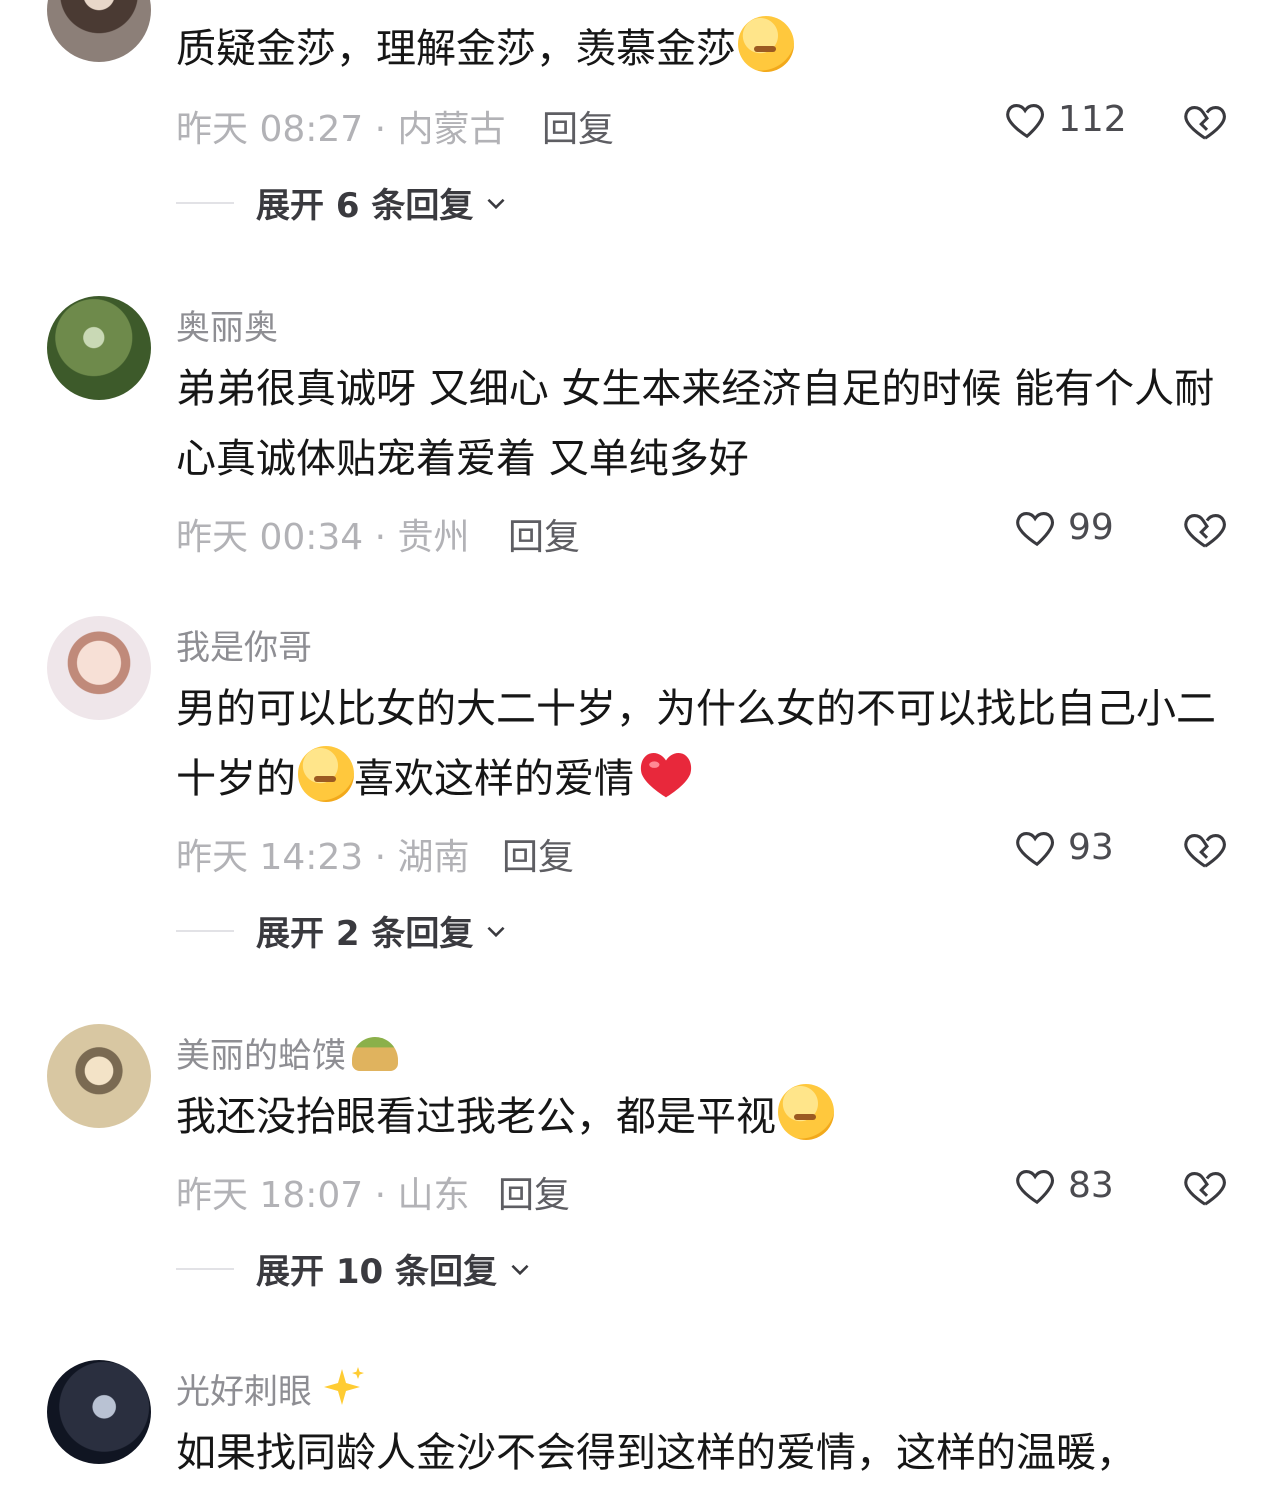 The height and width of the screenshot is (1488, 1280). What do you see at coordinates (344, 1386) in the screenshot?
I see `sparkles-emoji-icon` at bounding box center [344, 1386].